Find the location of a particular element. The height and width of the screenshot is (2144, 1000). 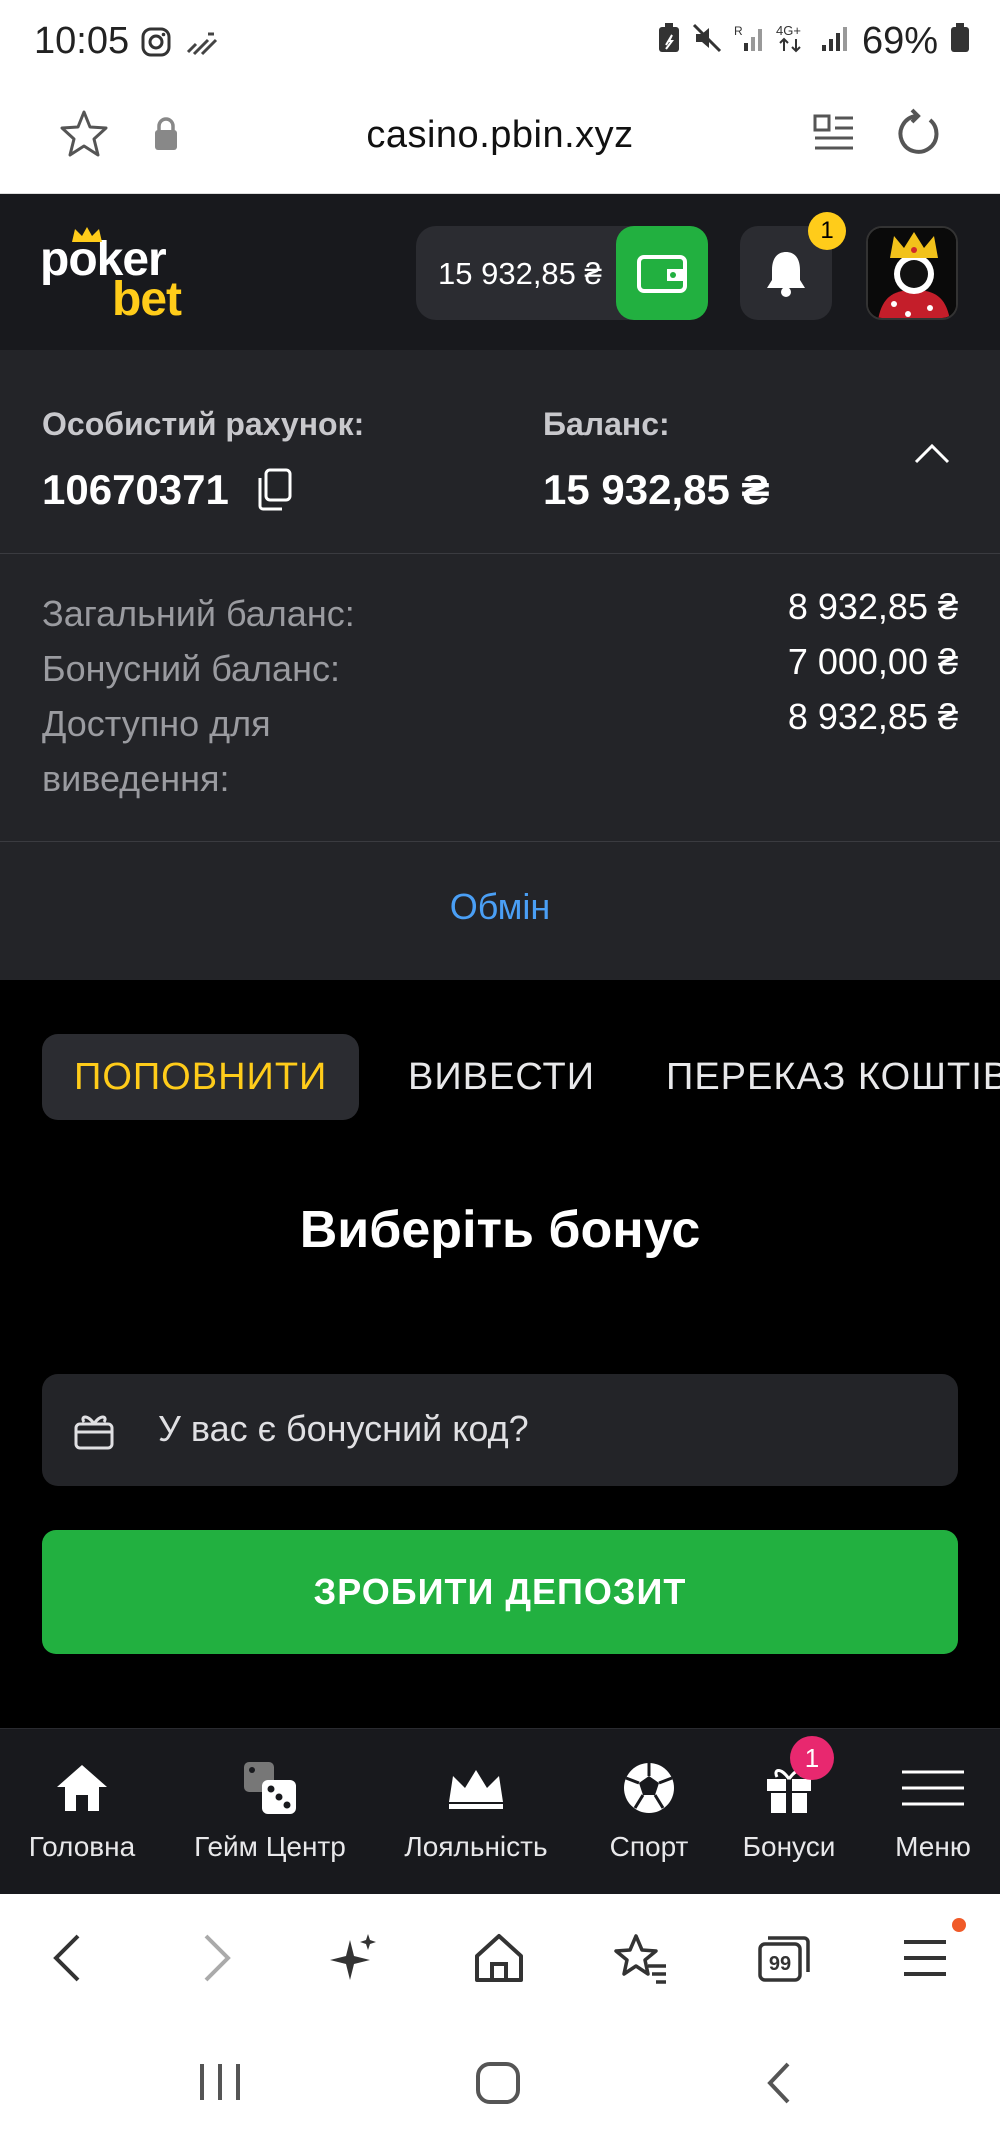

svg-text: R is located at coordinates (738, 31).